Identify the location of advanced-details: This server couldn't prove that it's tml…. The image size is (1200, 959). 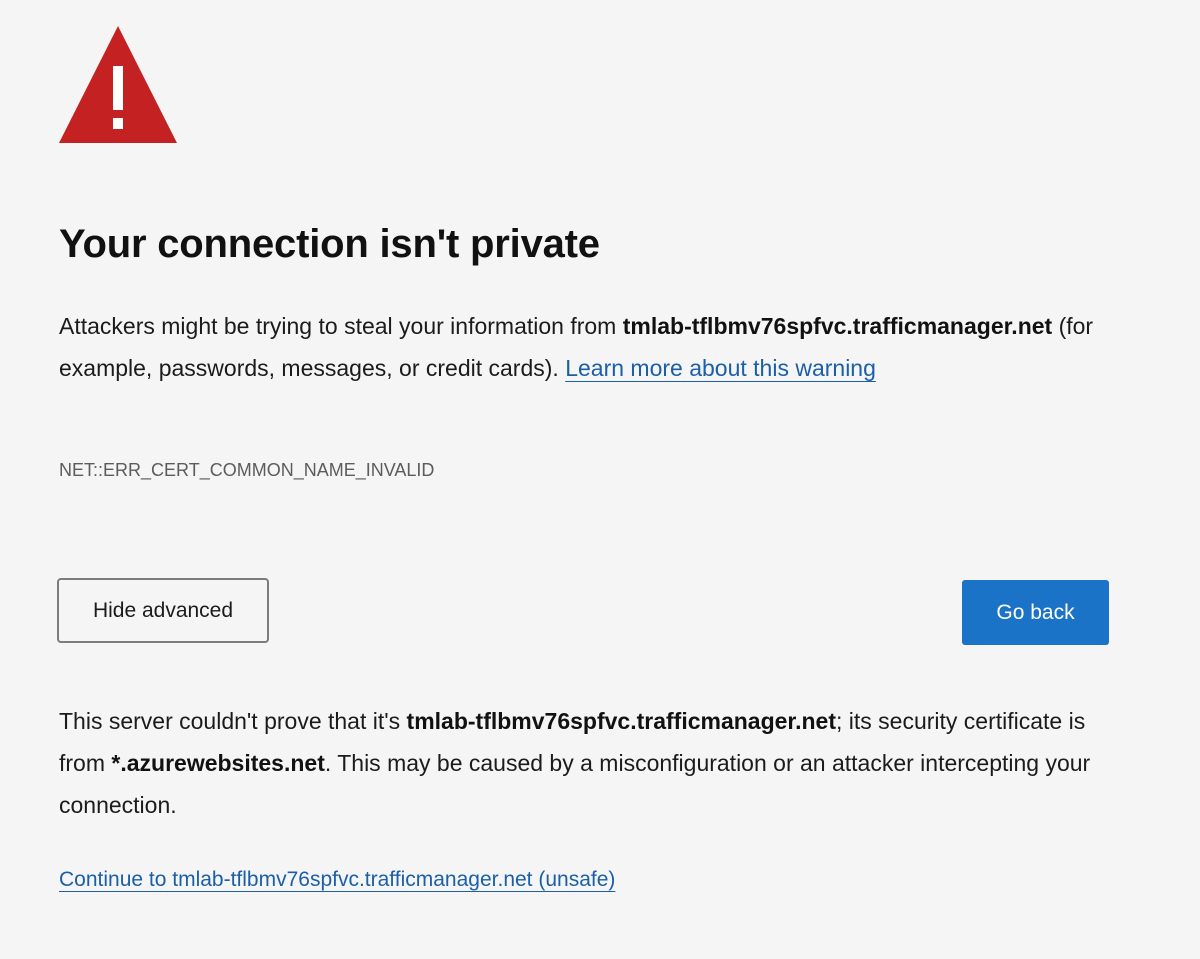
(589, 763).